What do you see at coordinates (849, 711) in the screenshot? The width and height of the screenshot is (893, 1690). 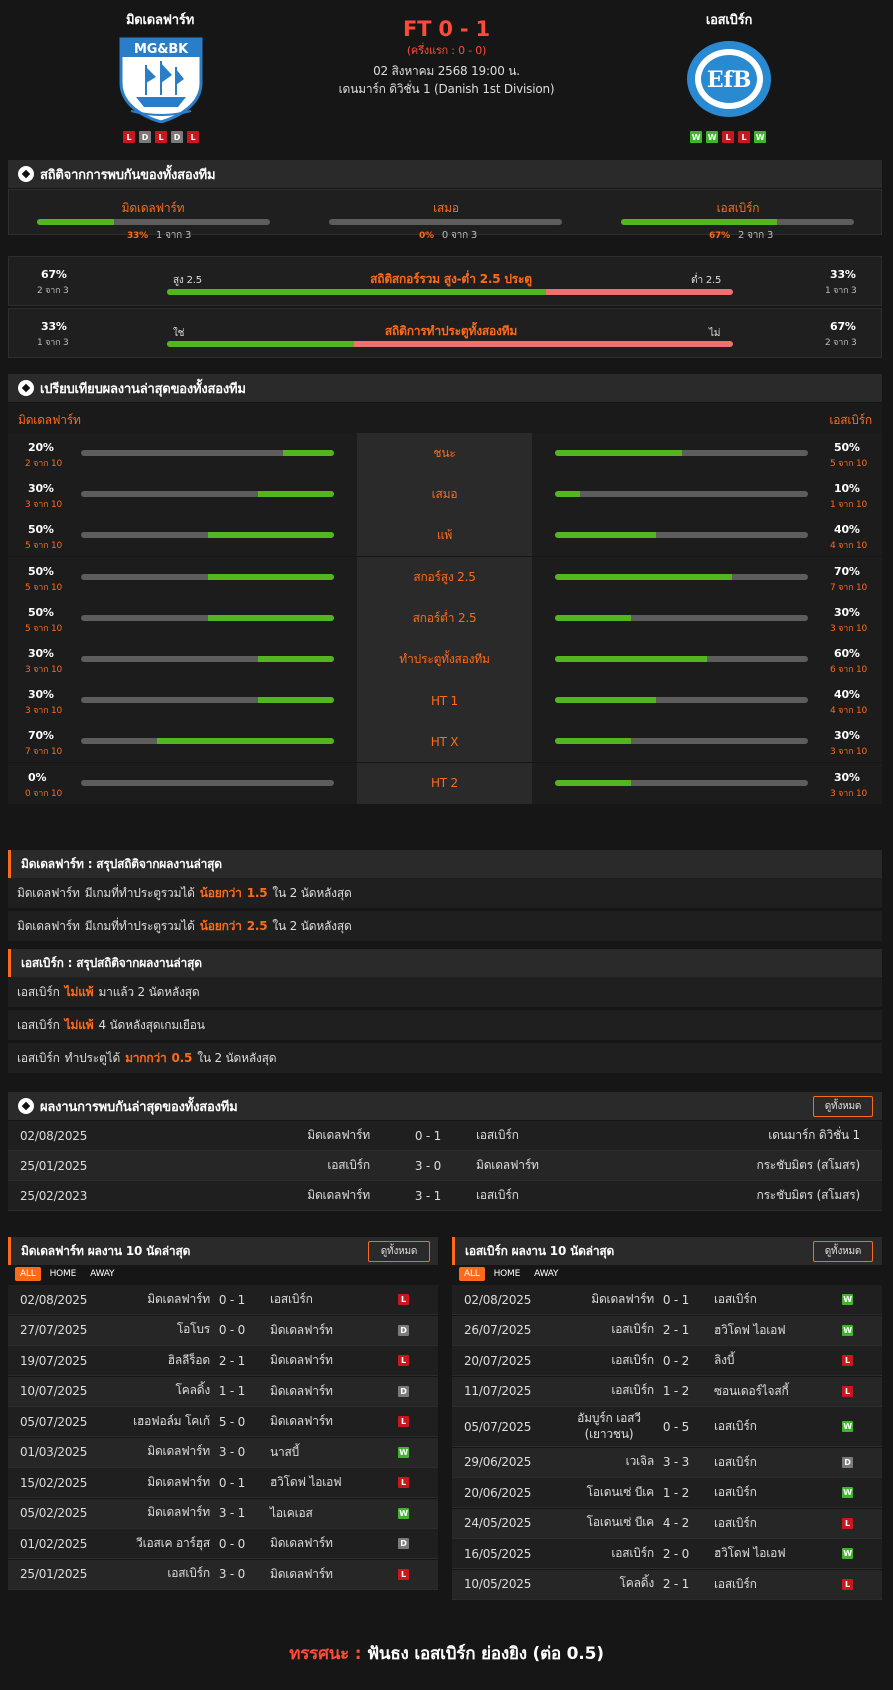 I see `away-sub: 4 จาก 10` at bounding box center [849, 711].